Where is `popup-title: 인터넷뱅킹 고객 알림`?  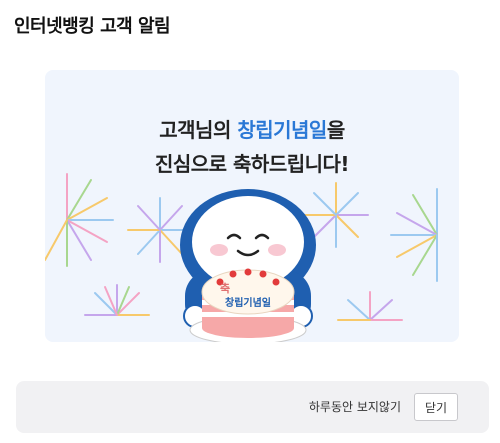
popup-title: 인터넷뱅킹 고객 알림 is located at coordinates (92, 26).